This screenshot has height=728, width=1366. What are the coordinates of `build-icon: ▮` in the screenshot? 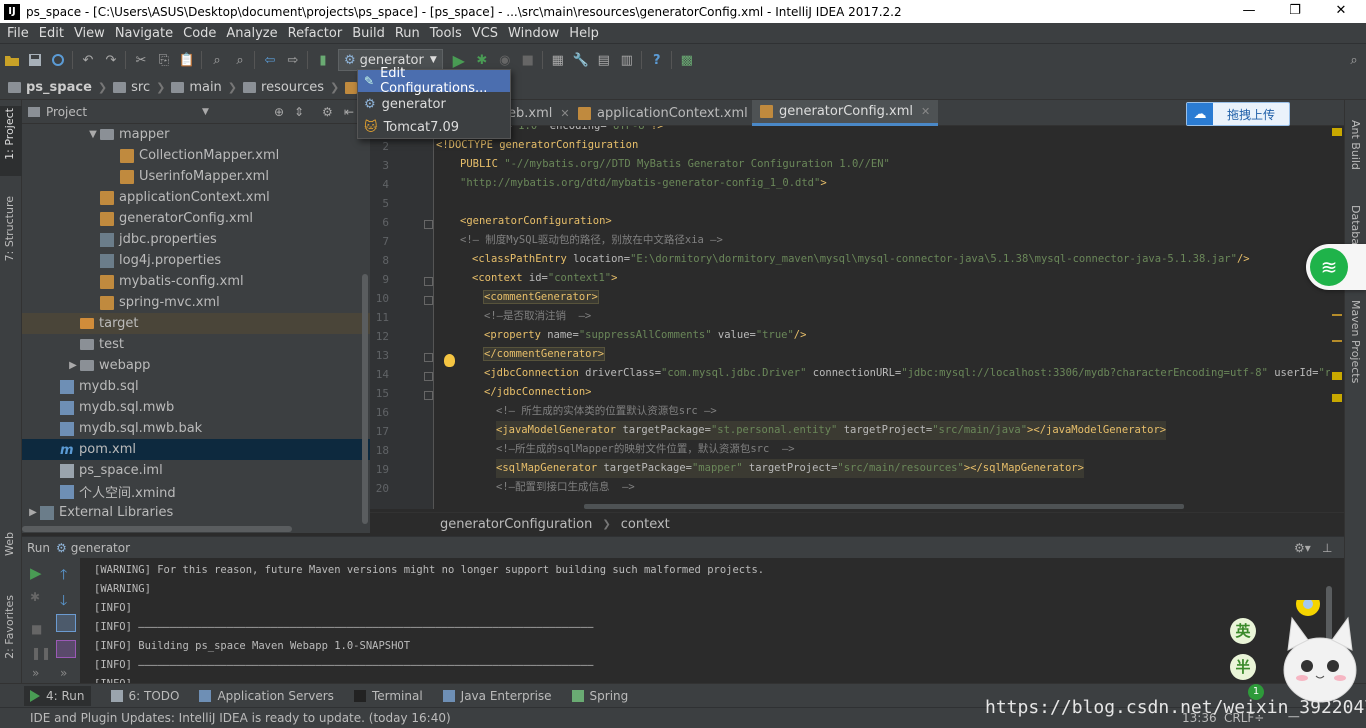 It's located at (323, 60).